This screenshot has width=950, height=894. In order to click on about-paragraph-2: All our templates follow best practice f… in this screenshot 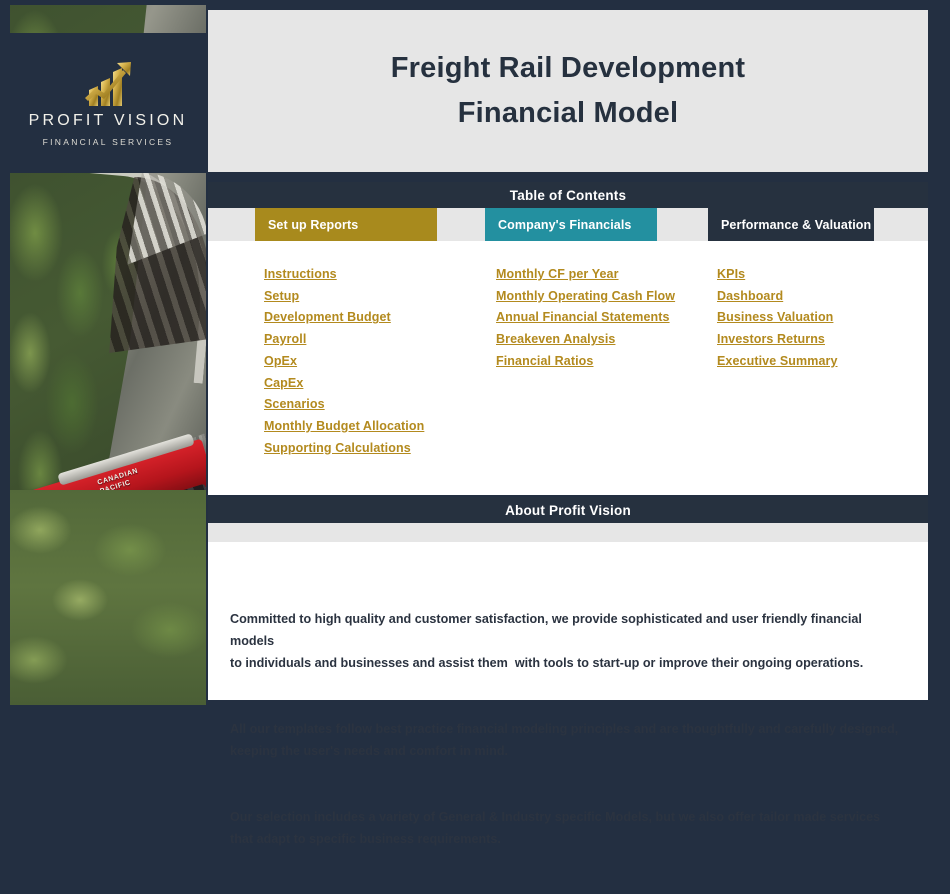, I will do `click(564, 740)`.